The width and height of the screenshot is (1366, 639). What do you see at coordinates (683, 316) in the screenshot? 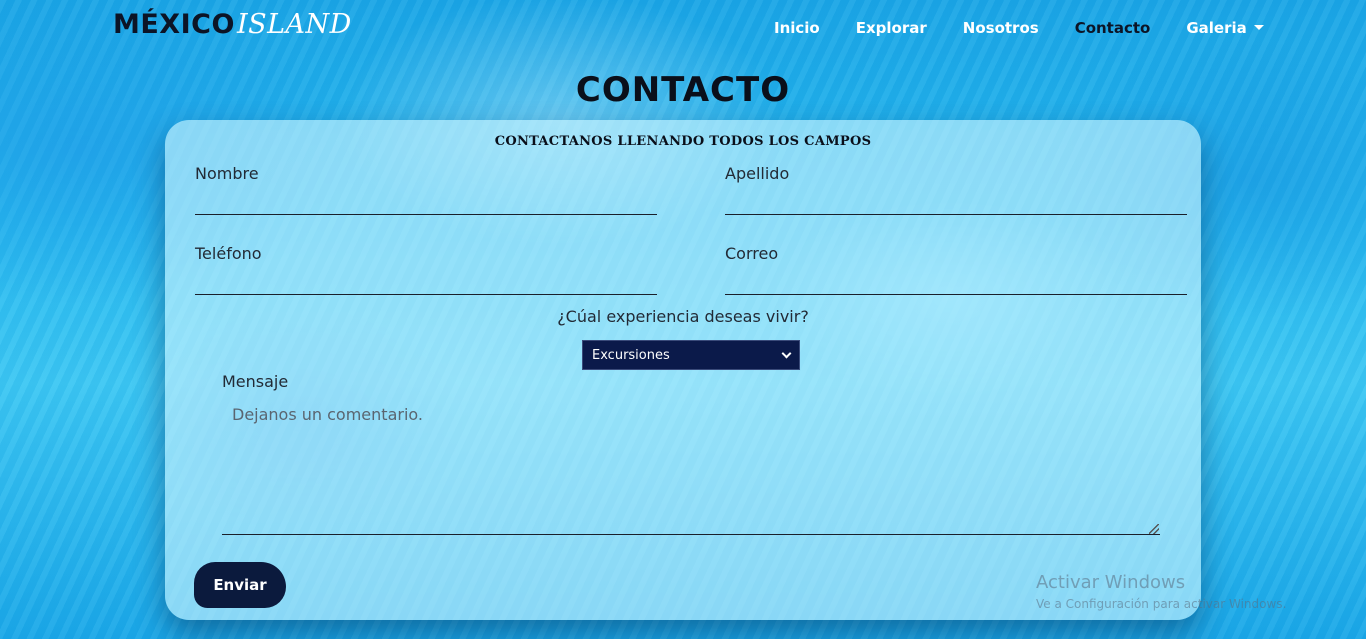
I see `experience-question: ¿Cúal experiencia deseas vivir?` at bounding box center [683, 316].